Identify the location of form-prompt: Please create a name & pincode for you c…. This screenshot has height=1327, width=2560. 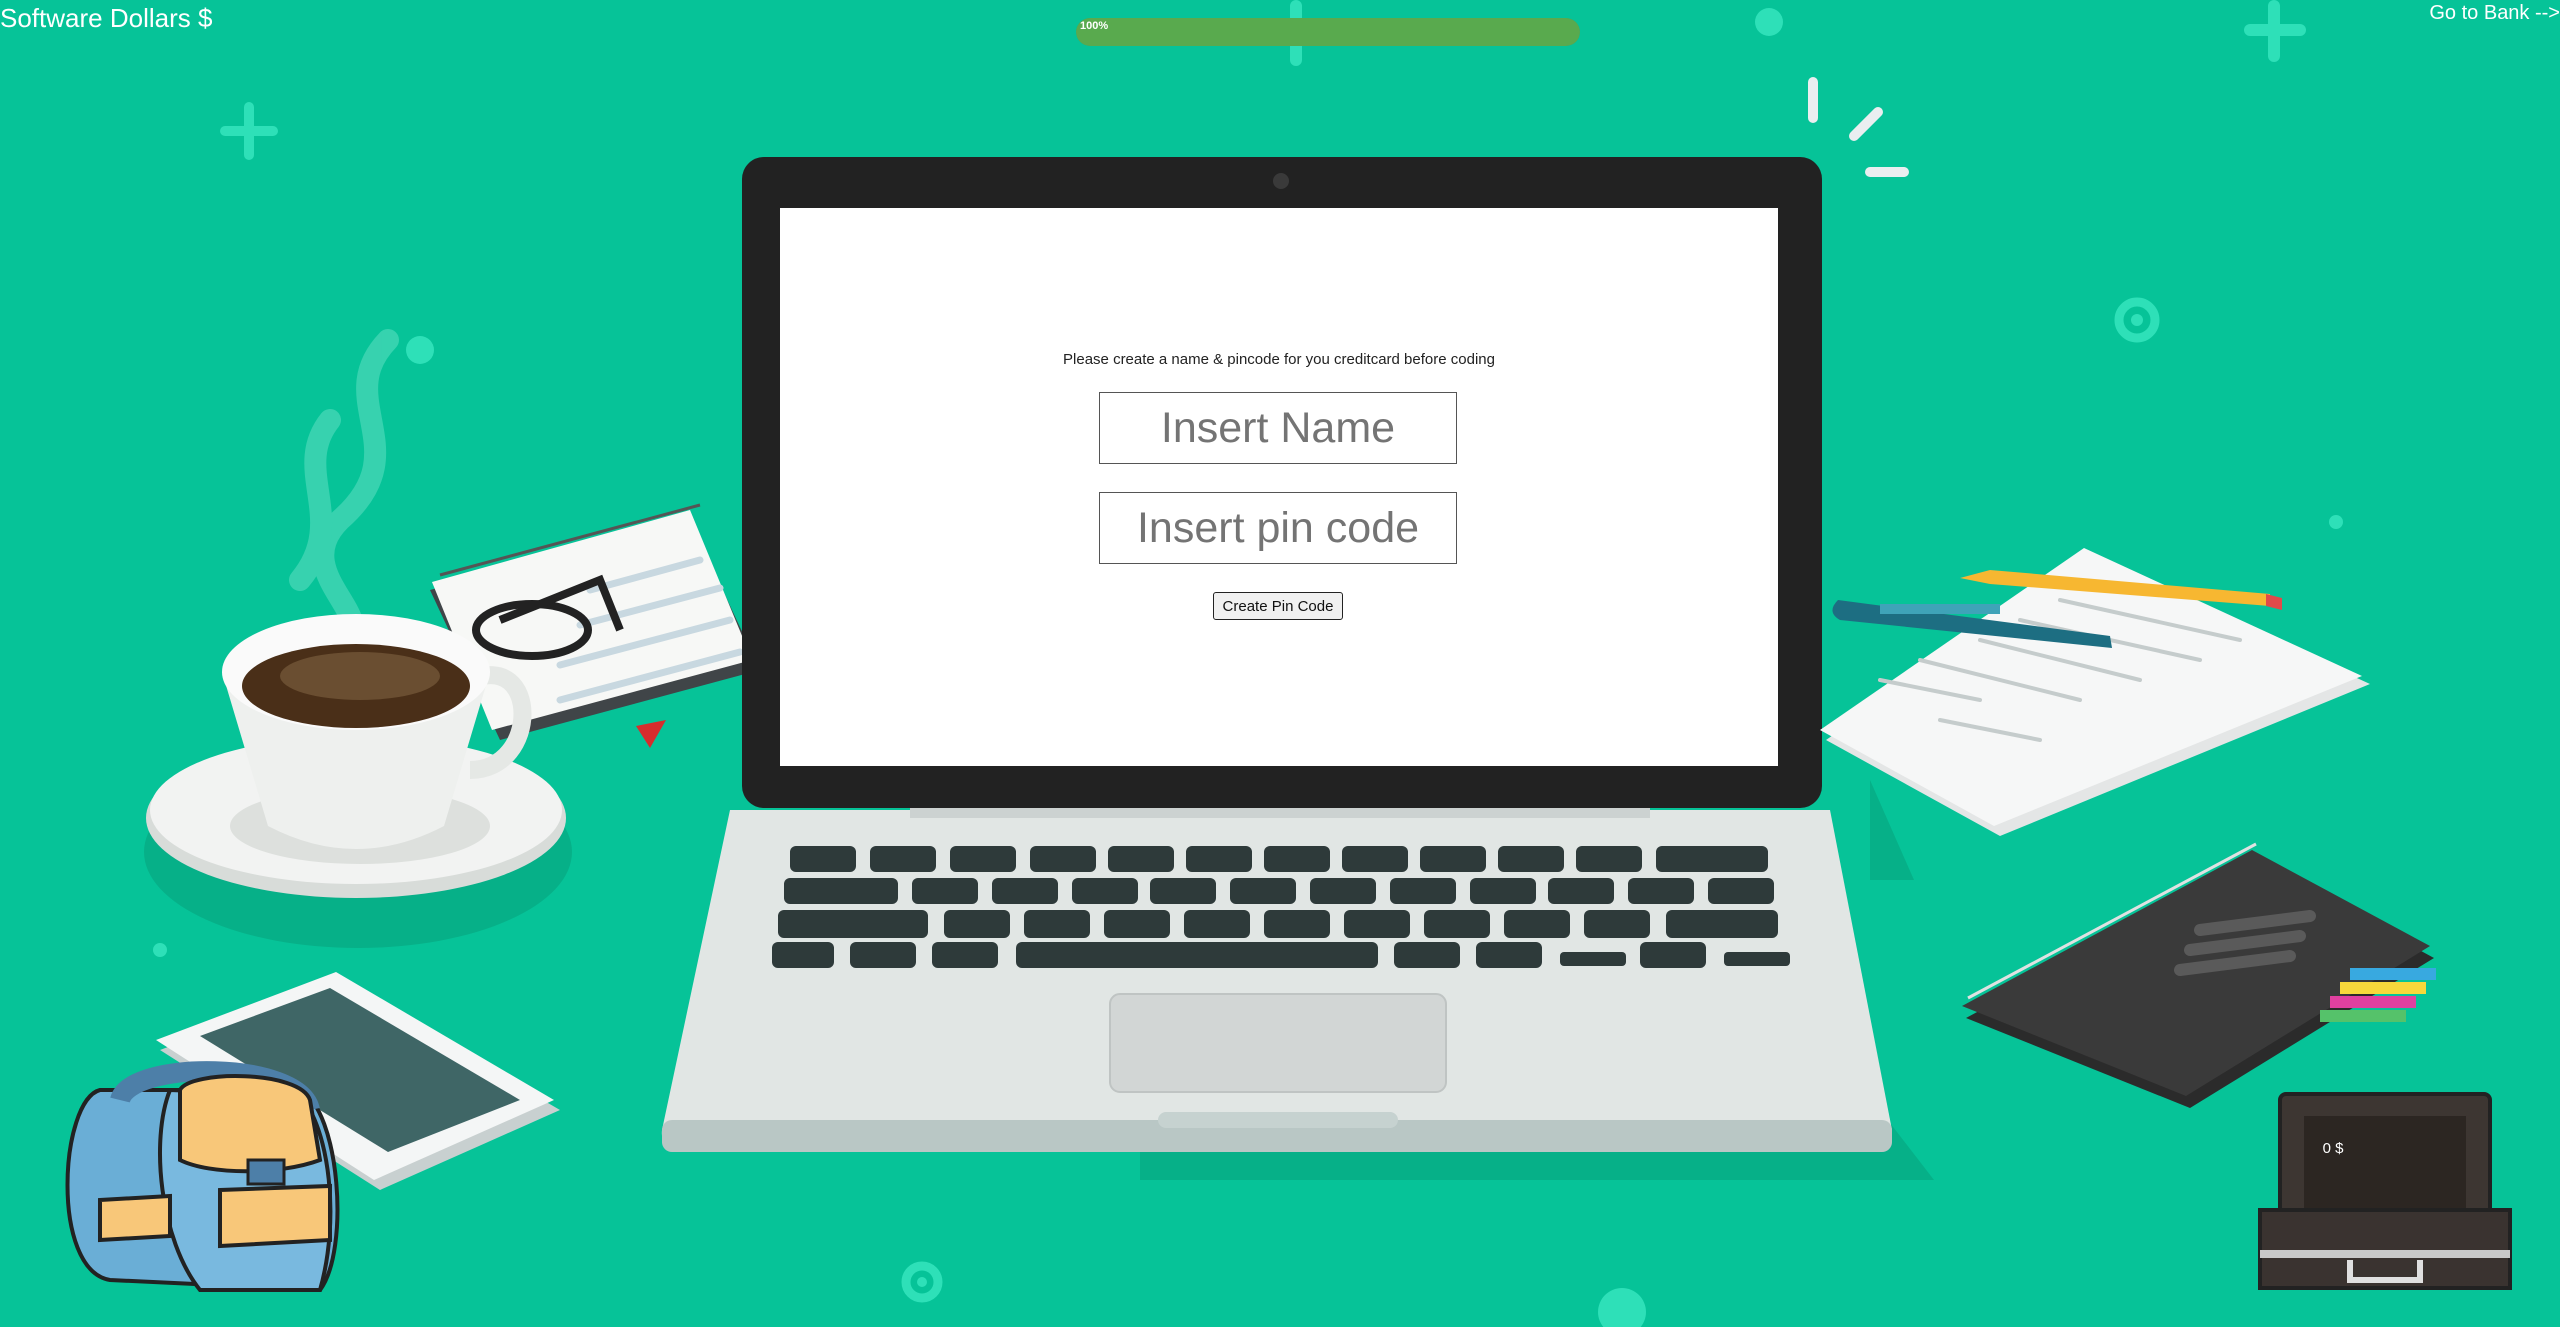
(1279, 359).